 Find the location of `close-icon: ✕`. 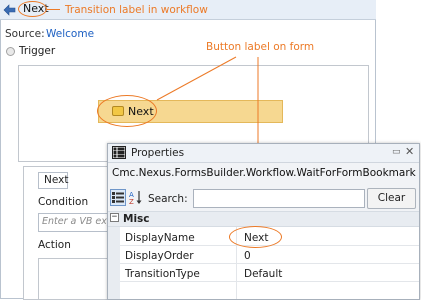

close-icon: ✕ is located at coordinates (409, 151).